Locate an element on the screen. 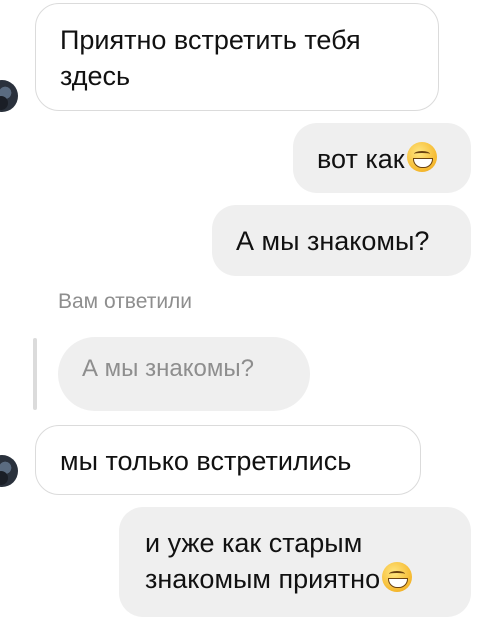 The image size is (500, 629). message-text: вот как is located at coordinates (361, 159).